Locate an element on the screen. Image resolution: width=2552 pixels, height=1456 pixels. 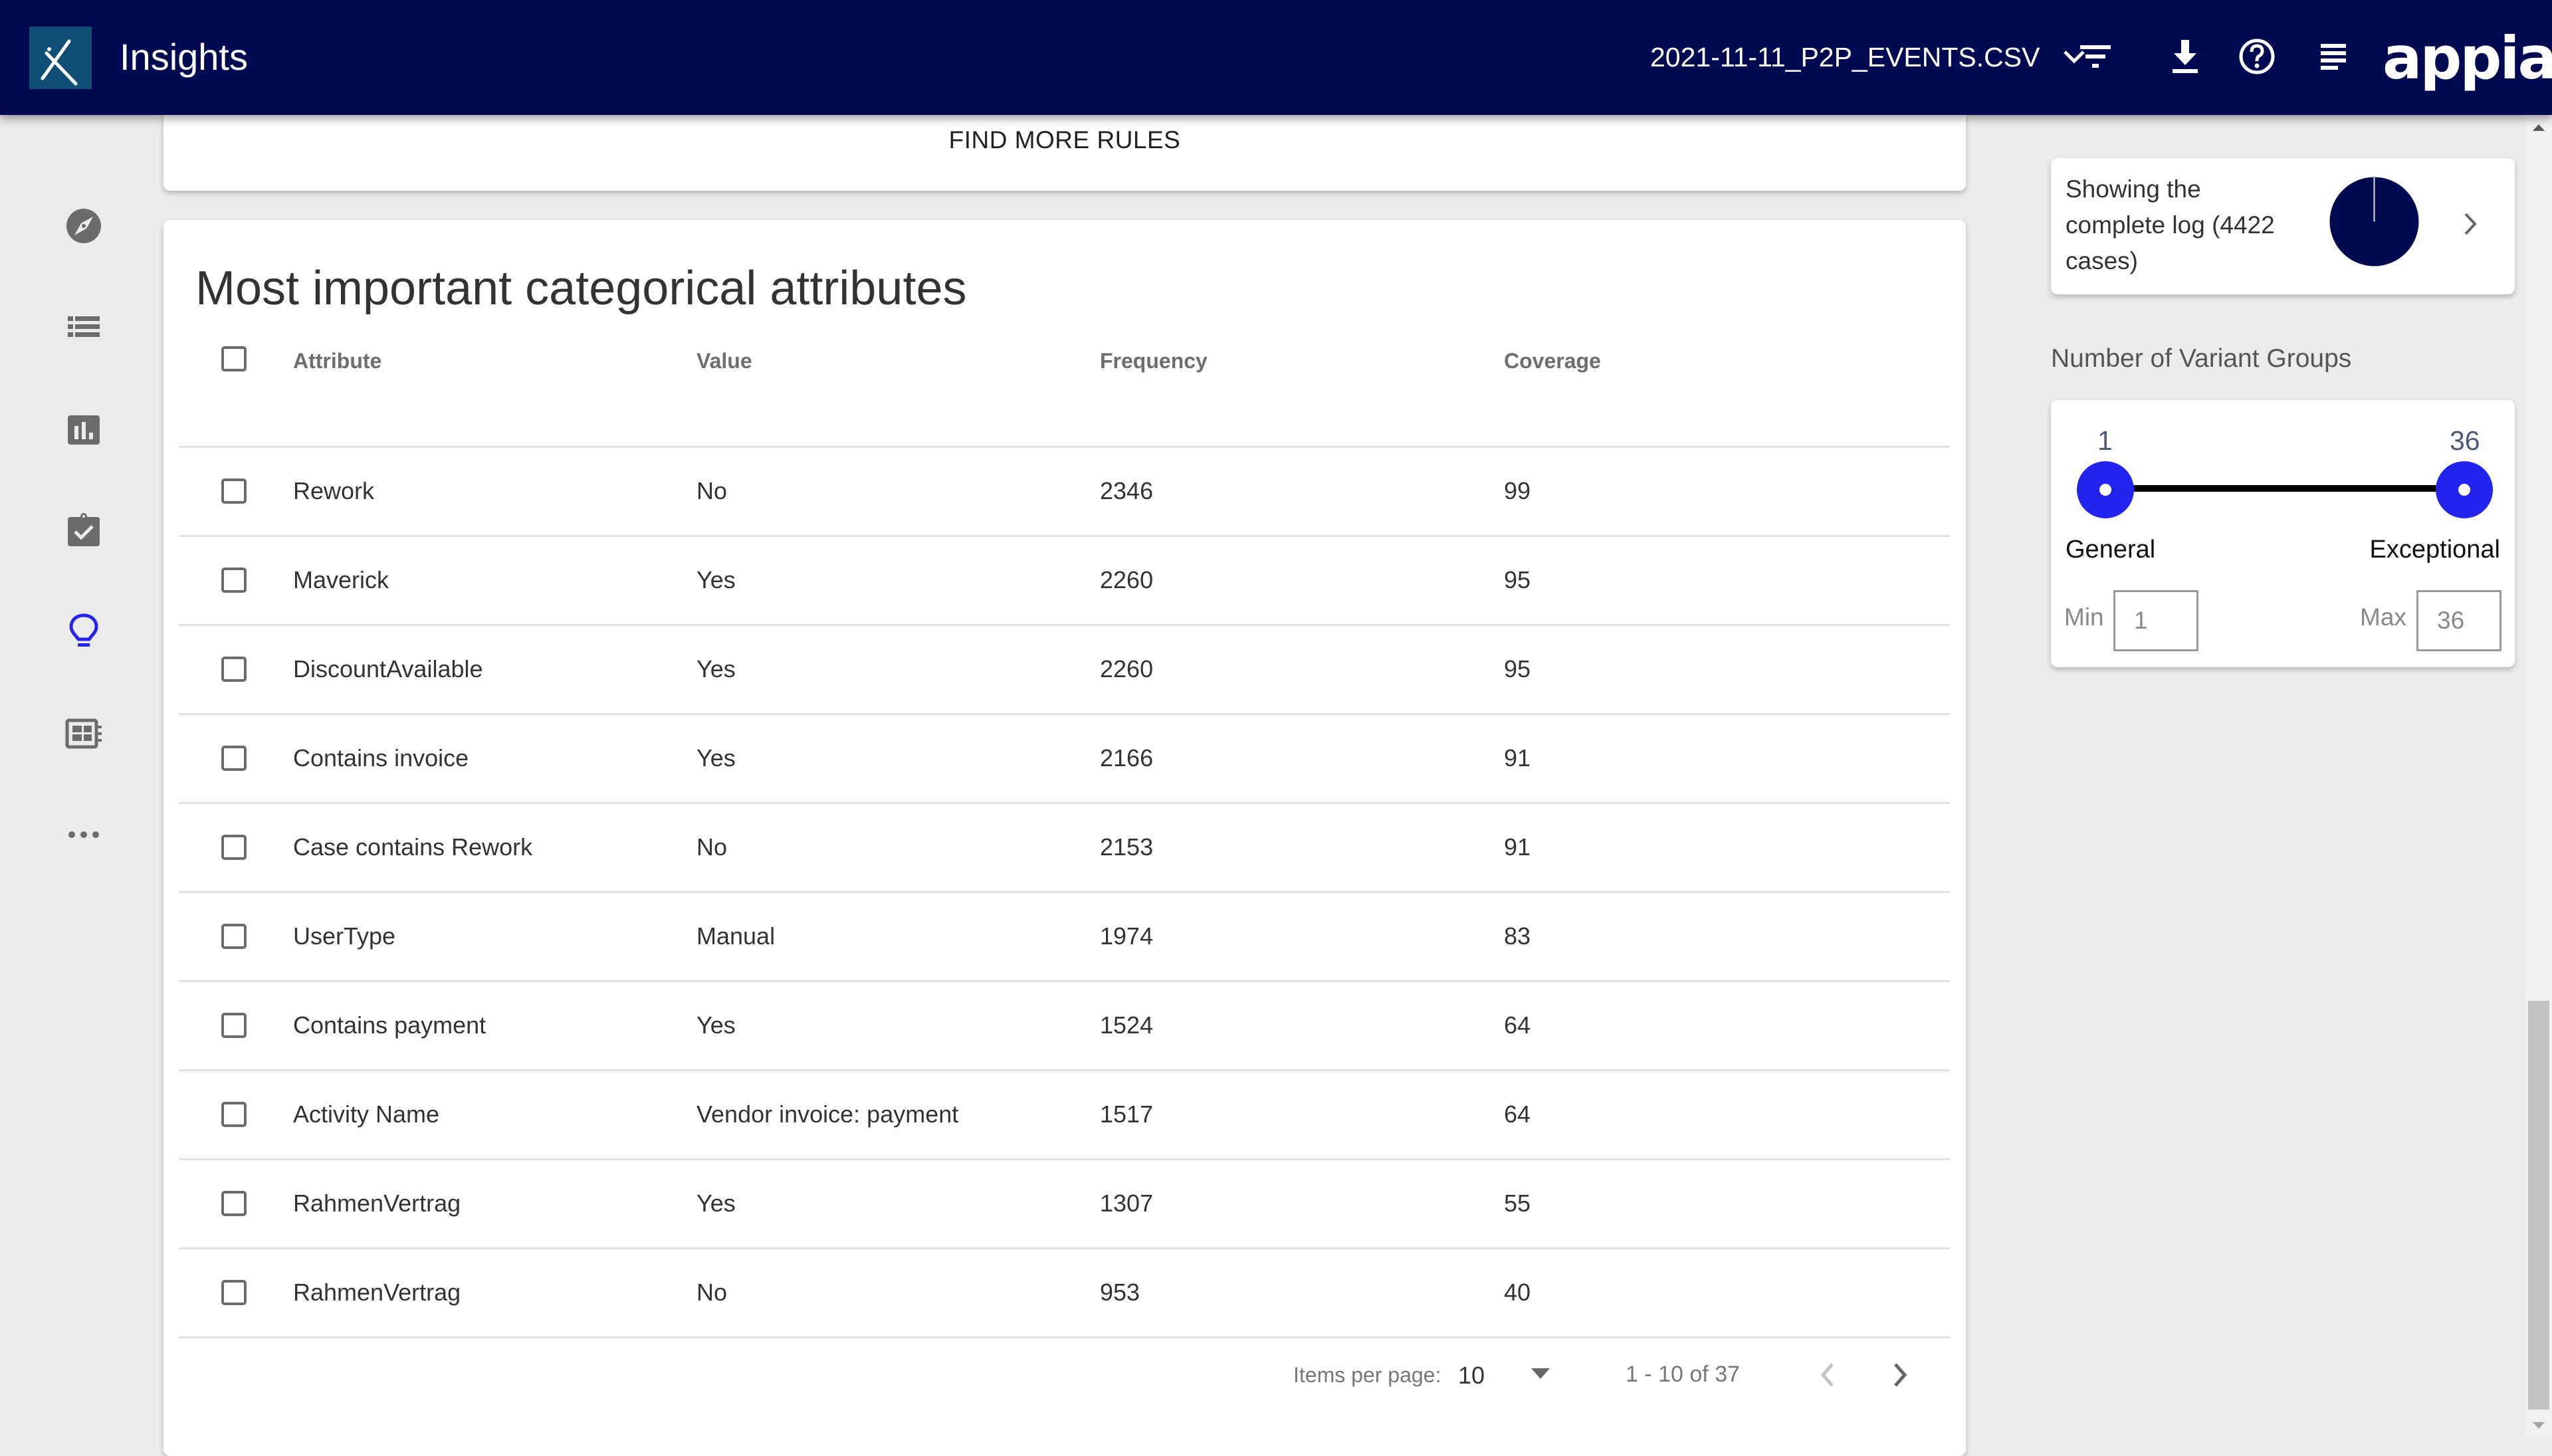
cell-frequency: 1517 is located at coordinates (1127, 1114).